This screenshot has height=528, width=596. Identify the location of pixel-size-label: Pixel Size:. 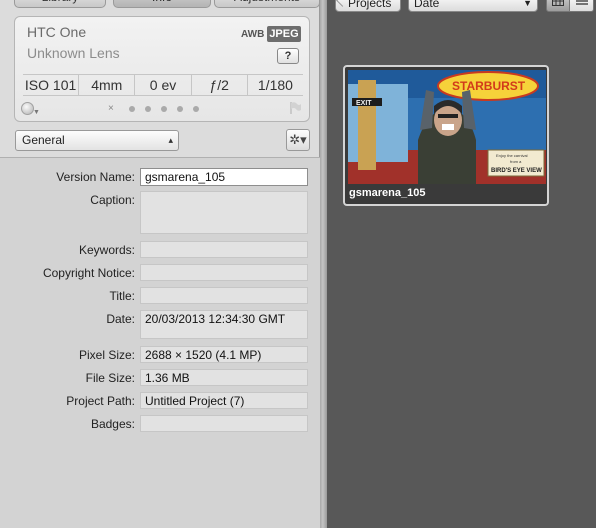
(106, 355).